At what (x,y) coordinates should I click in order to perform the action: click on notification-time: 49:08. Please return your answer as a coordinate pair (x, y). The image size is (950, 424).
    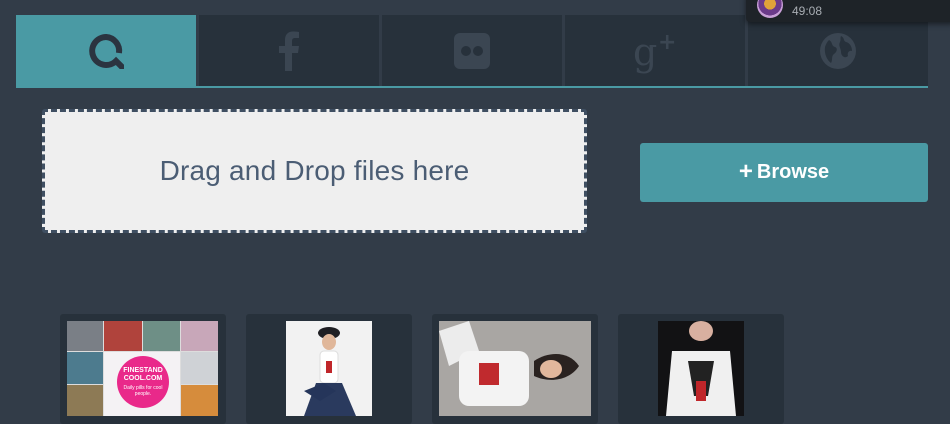
    Looking at the image, I should click on (807, 11).